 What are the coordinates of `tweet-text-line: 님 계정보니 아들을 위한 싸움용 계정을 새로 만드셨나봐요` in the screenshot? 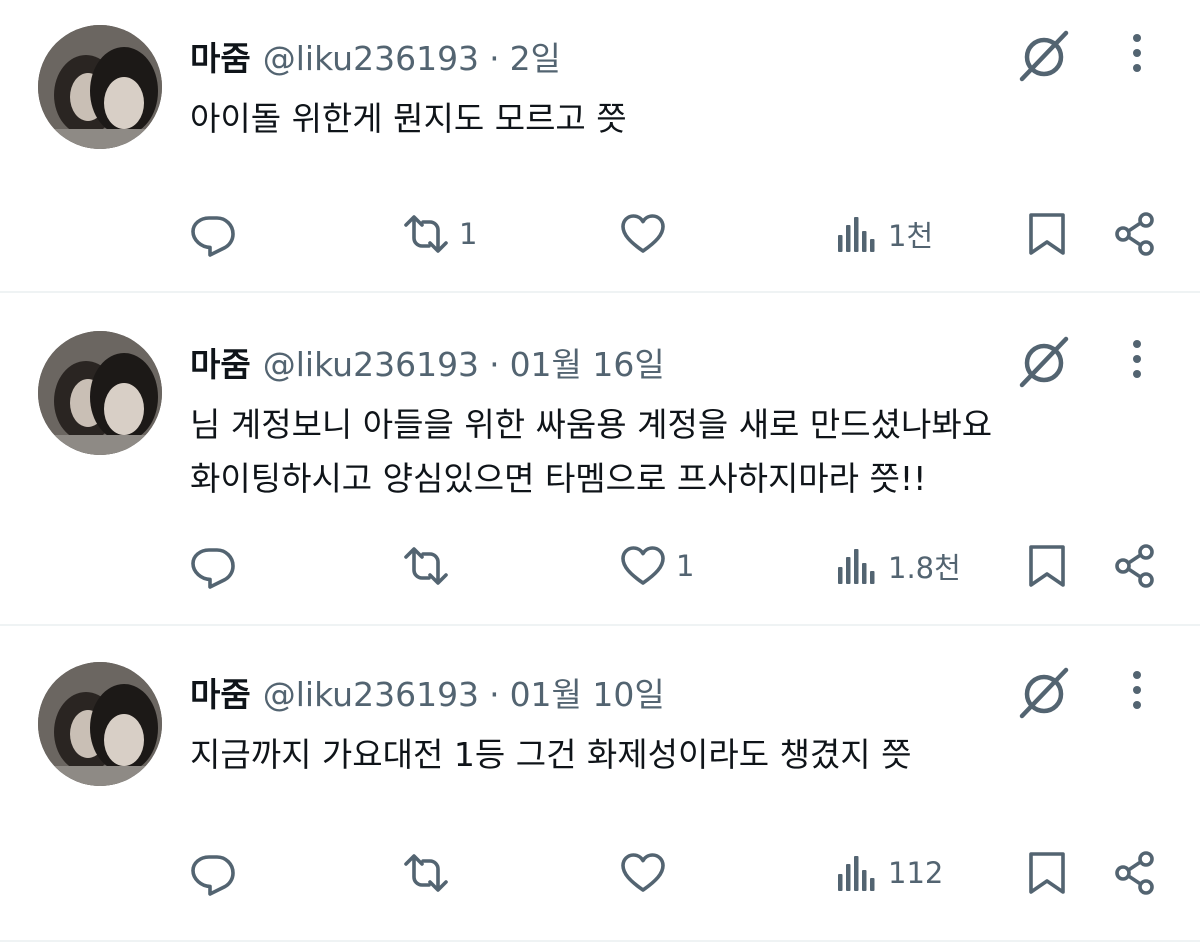 It's located at (591, 424).